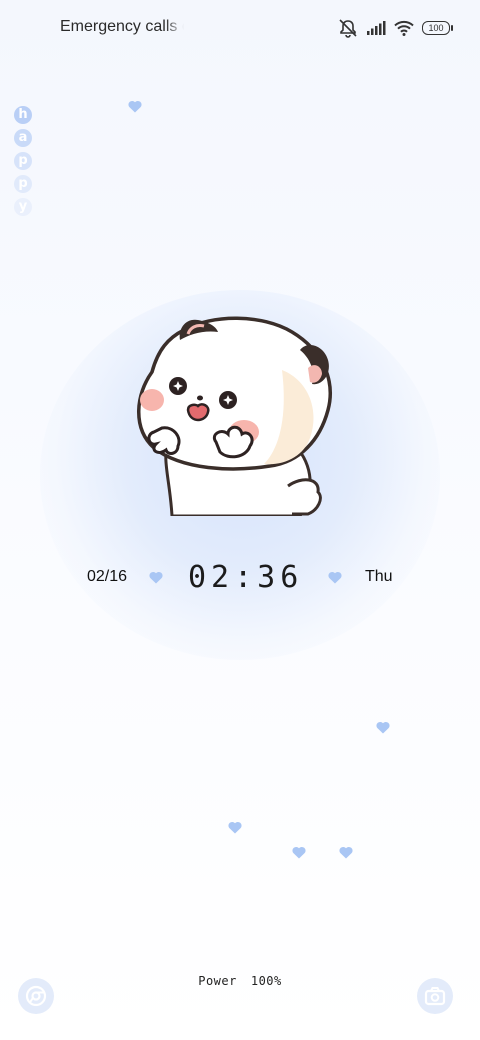 The width and height of the screenshot is (480, 1040). Describe the element at coordinates (246, 577) in the screenshot. I see `clock-time: 02:36` at that location.